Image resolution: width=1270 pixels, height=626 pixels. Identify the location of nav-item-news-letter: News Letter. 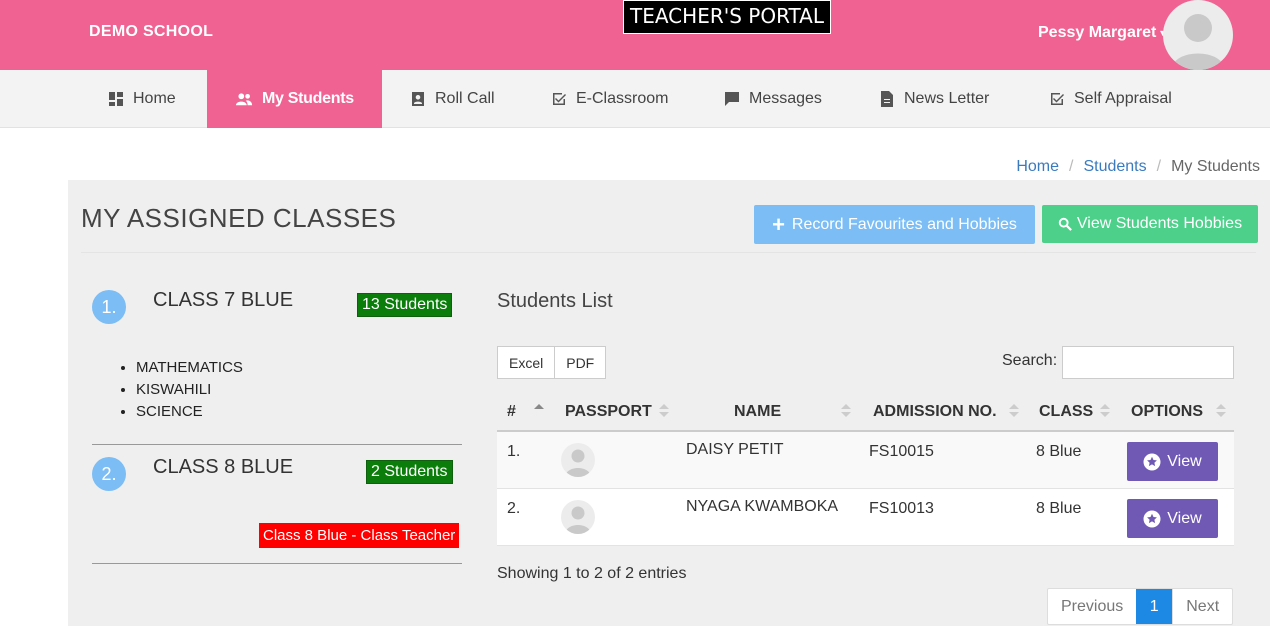
(934, 99).